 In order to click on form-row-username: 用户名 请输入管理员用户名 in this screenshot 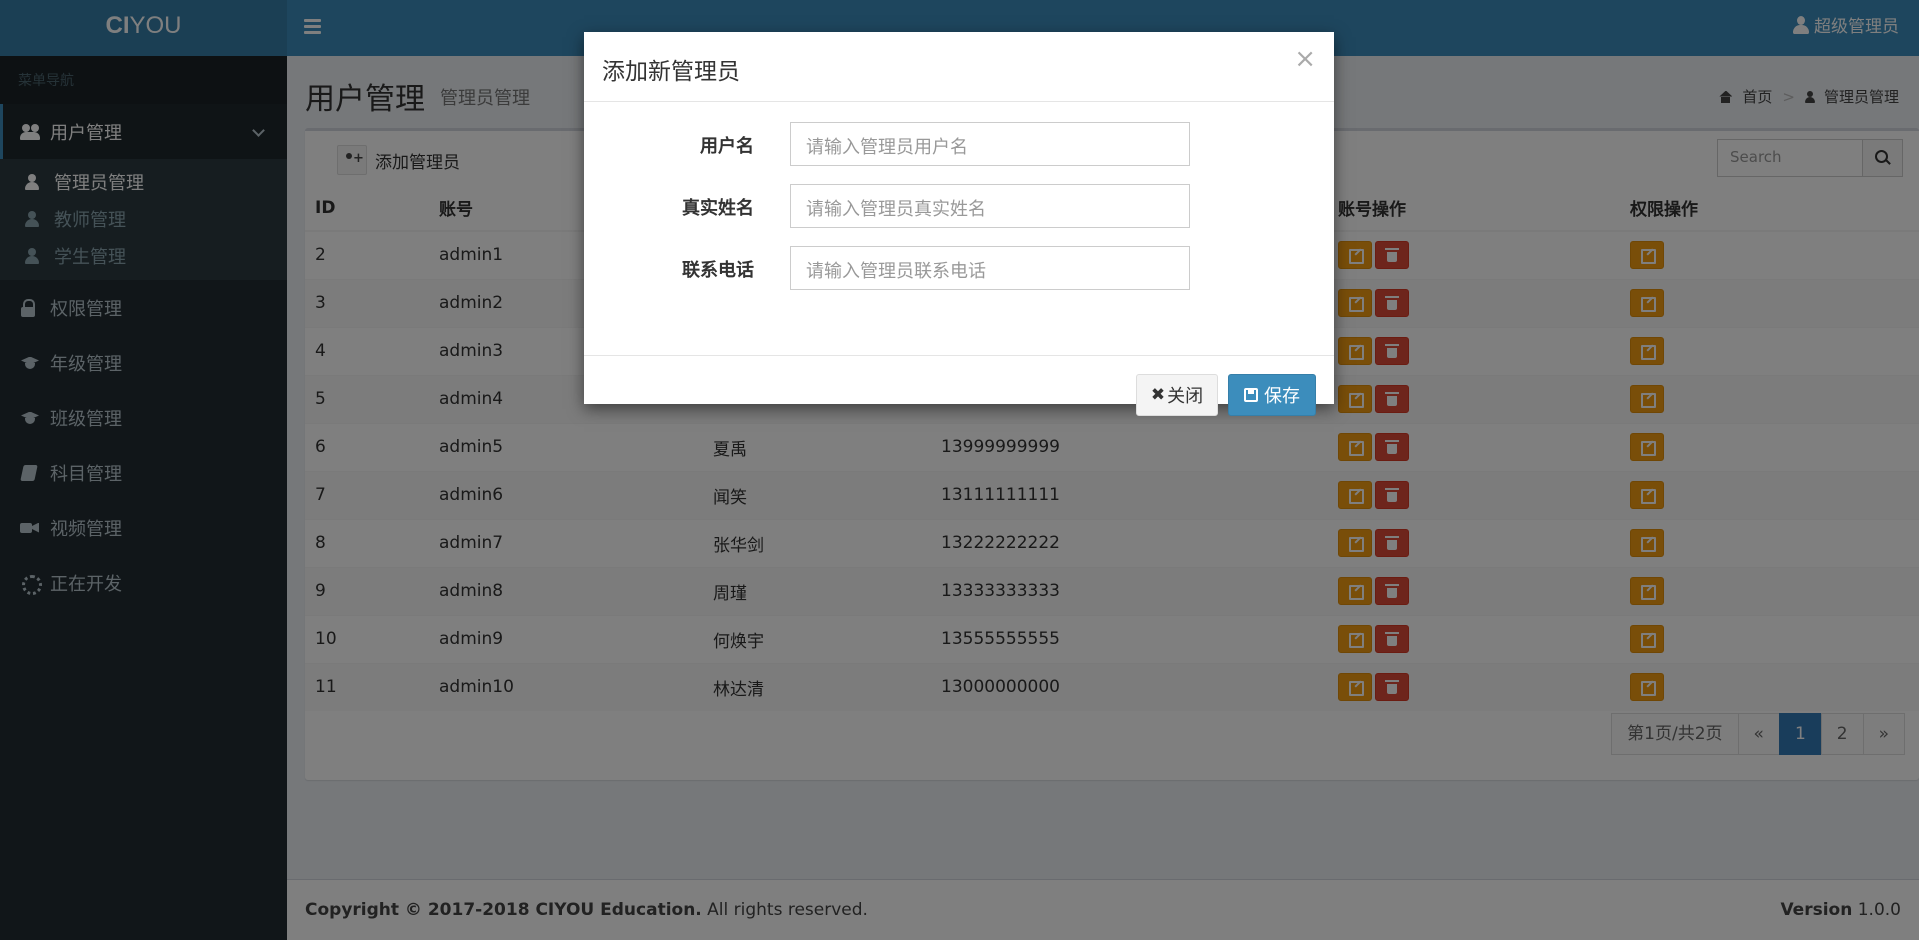, I will do `click(959, 144)`.